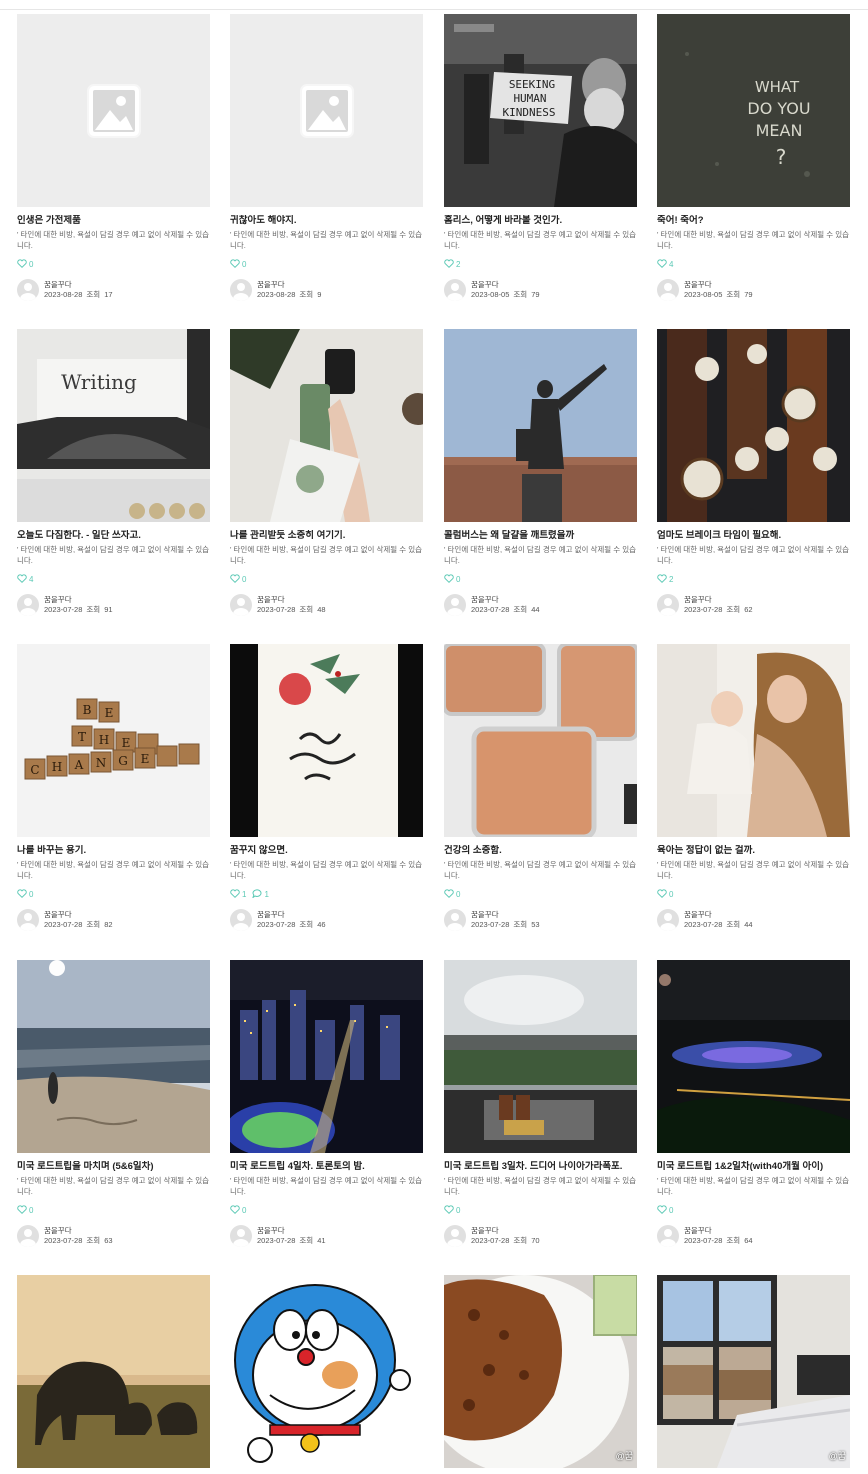  I want to click on post-title: 육아는 정답이 없는 걸까., so click(753, 851).